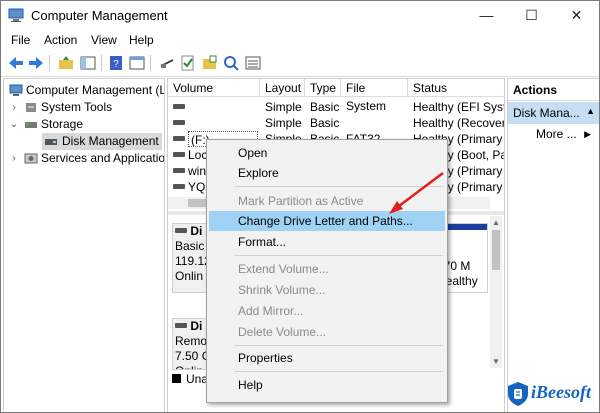 This screenshot has height=413, width=600. I want to click on connect-icon, so click(167, 63).